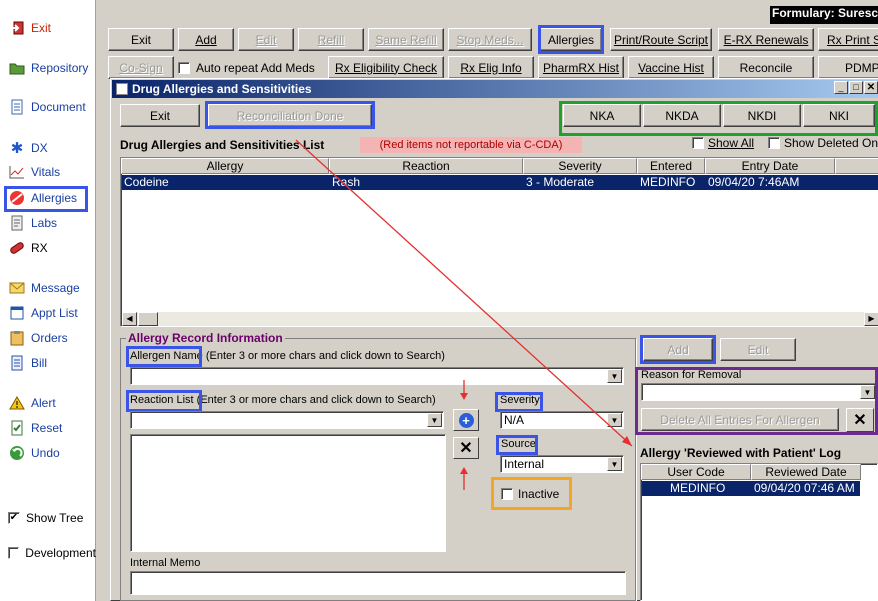 Image resolution: width=878 pixels, height=601 pixels. I want to click on arrowhead-down-icon, so click(464, 396).